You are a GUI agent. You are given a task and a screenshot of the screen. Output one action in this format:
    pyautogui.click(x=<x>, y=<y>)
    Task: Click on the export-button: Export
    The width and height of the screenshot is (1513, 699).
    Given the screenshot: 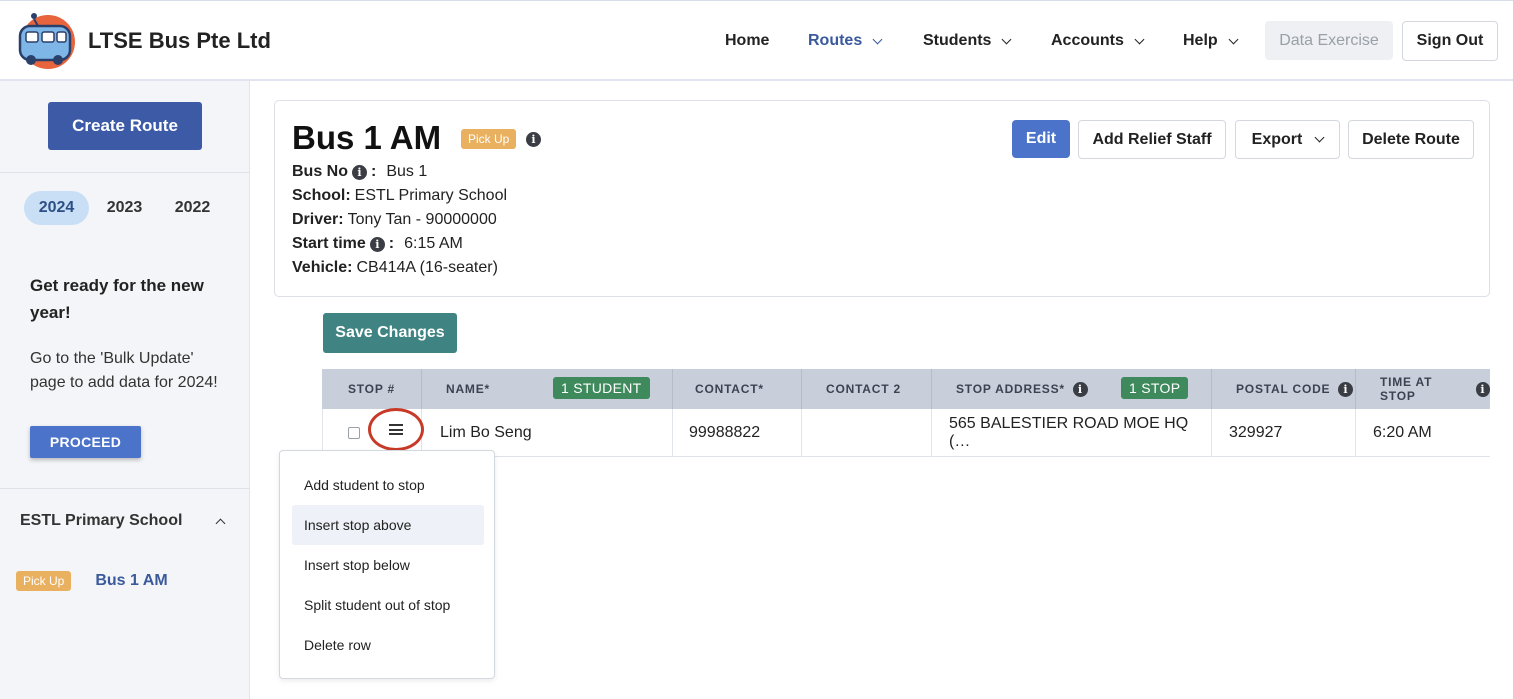 What is the action you would take?
    pyautogui.click(x=1287, y=139)
    